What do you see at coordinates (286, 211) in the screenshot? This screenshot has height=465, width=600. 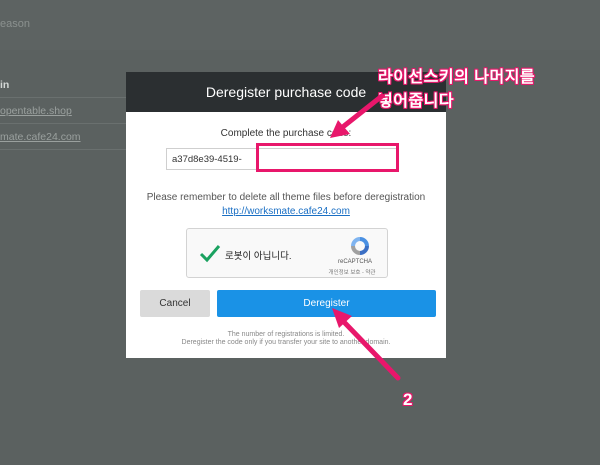 I see `site-link: http://worksmate.cafe24.com` at bounding box center [286, 211].